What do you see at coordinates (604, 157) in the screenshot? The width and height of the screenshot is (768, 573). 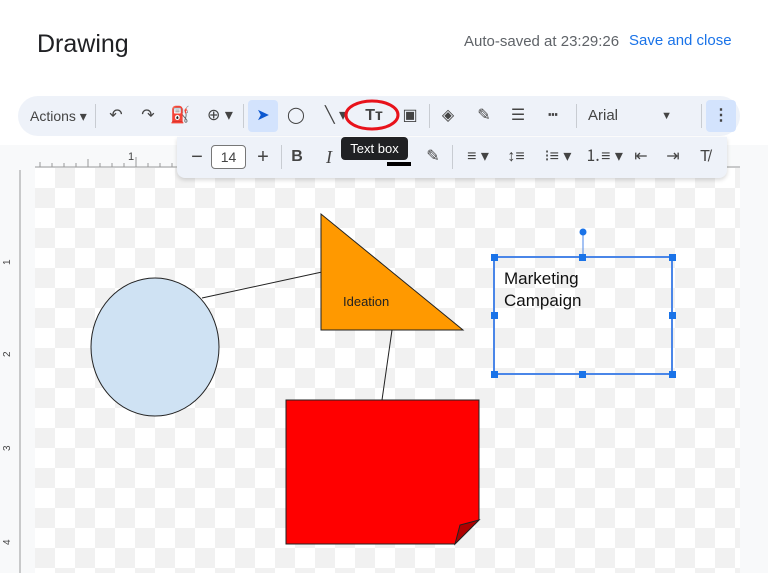 I see `numbered-list-icon: ⒈≡ ▾` at bounding box center [604, 157].